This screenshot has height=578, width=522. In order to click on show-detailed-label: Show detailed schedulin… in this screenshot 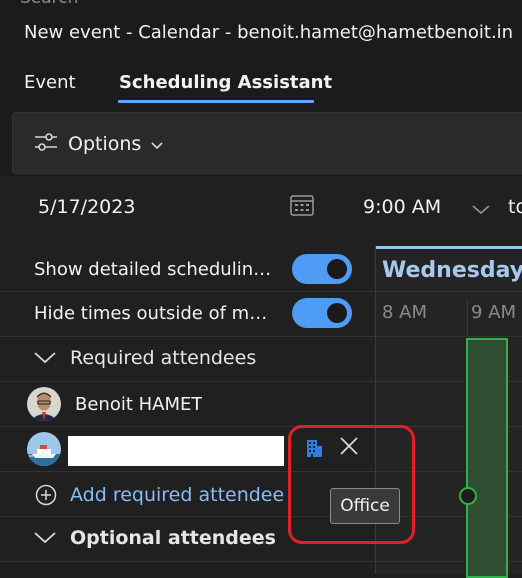, I will do `click(153, 269)`.